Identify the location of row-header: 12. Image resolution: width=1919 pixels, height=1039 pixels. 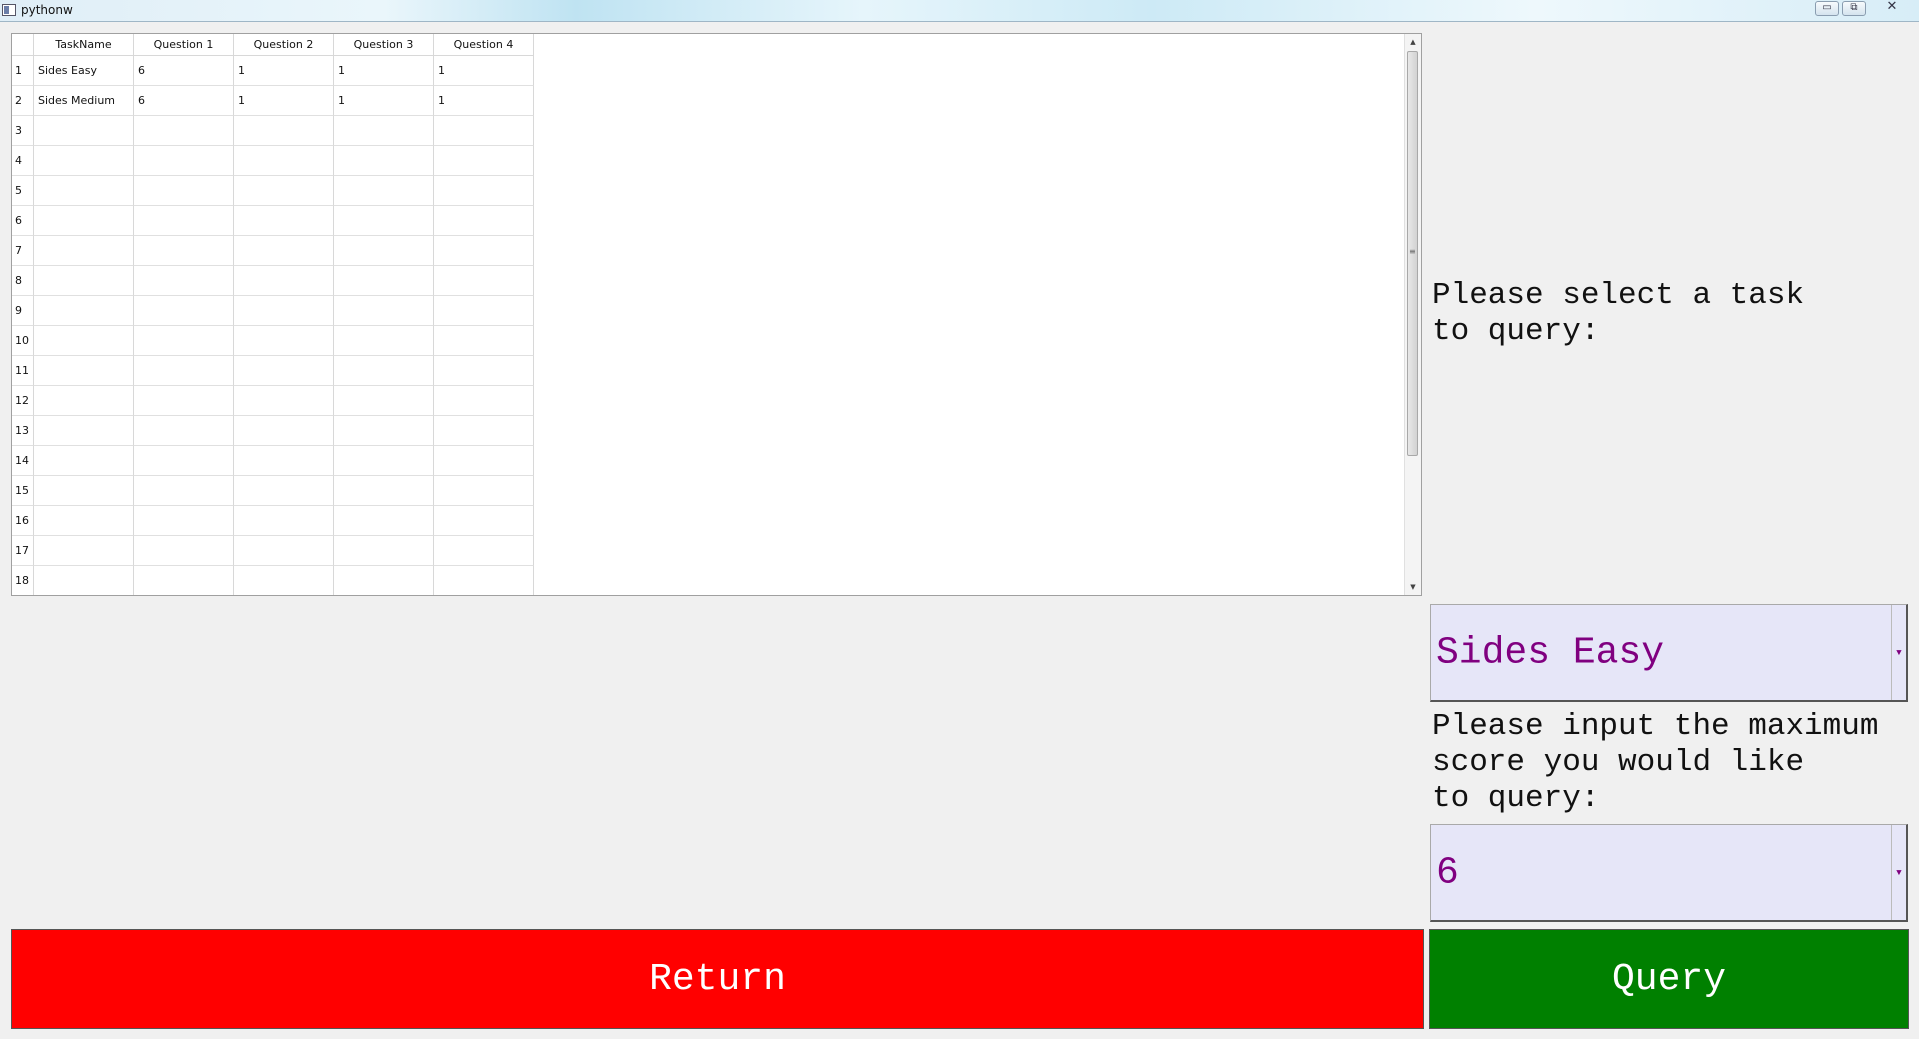
(23, 401).